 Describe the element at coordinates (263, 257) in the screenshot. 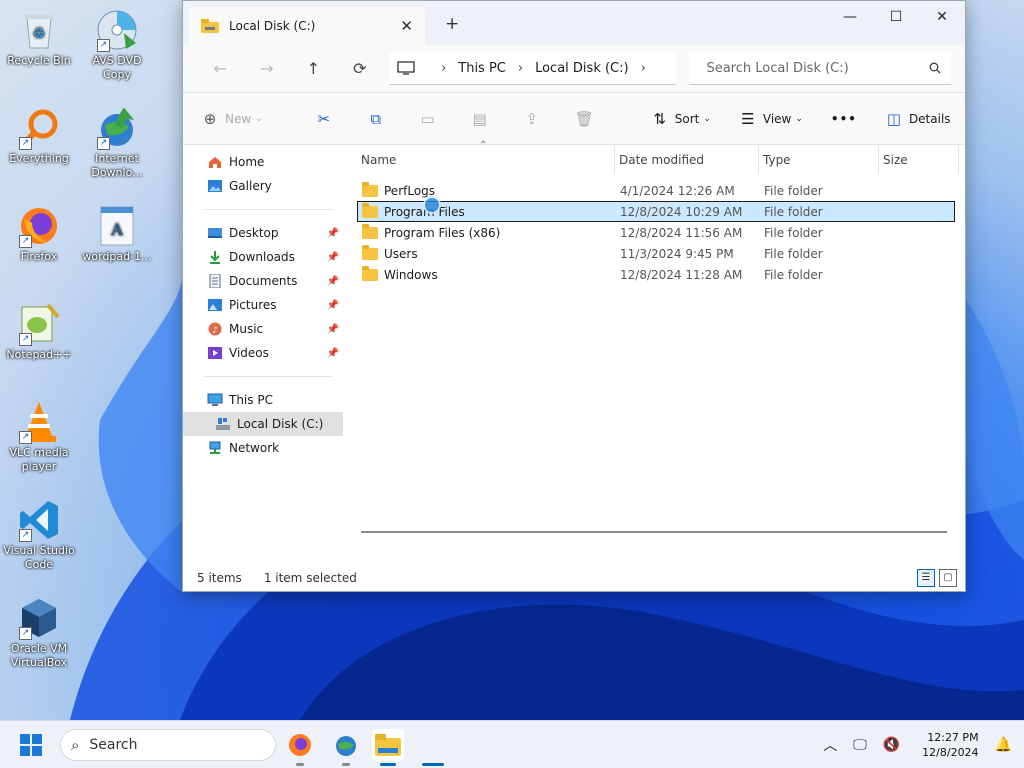

I see `nav-item-downloads: Downloads 📌` at that location.